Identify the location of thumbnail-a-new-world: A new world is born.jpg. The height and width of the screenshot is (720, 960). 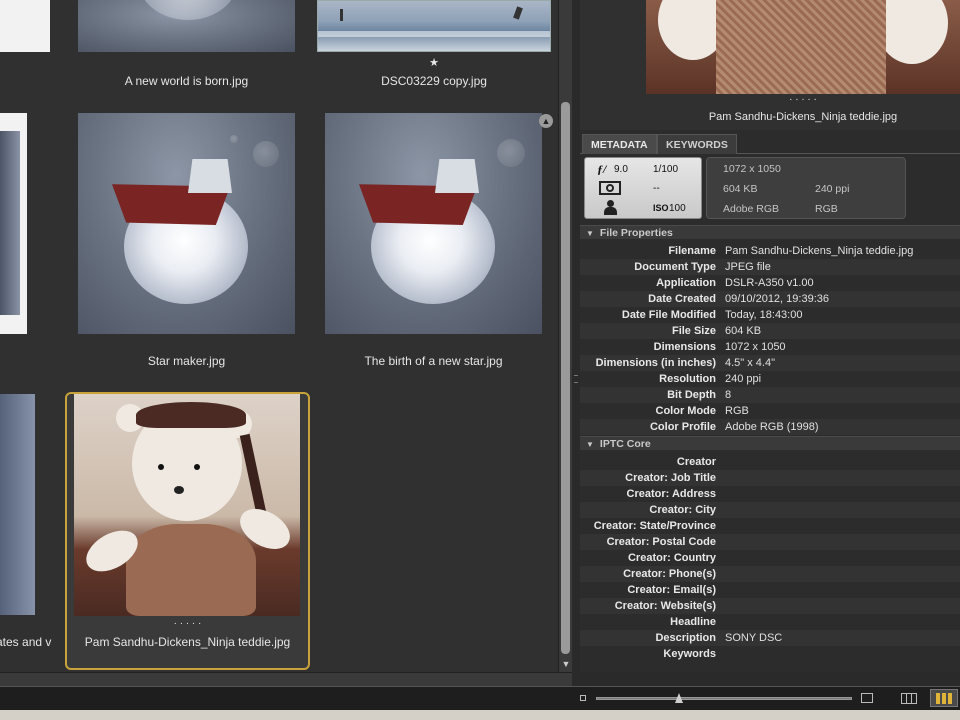
(186, 45).